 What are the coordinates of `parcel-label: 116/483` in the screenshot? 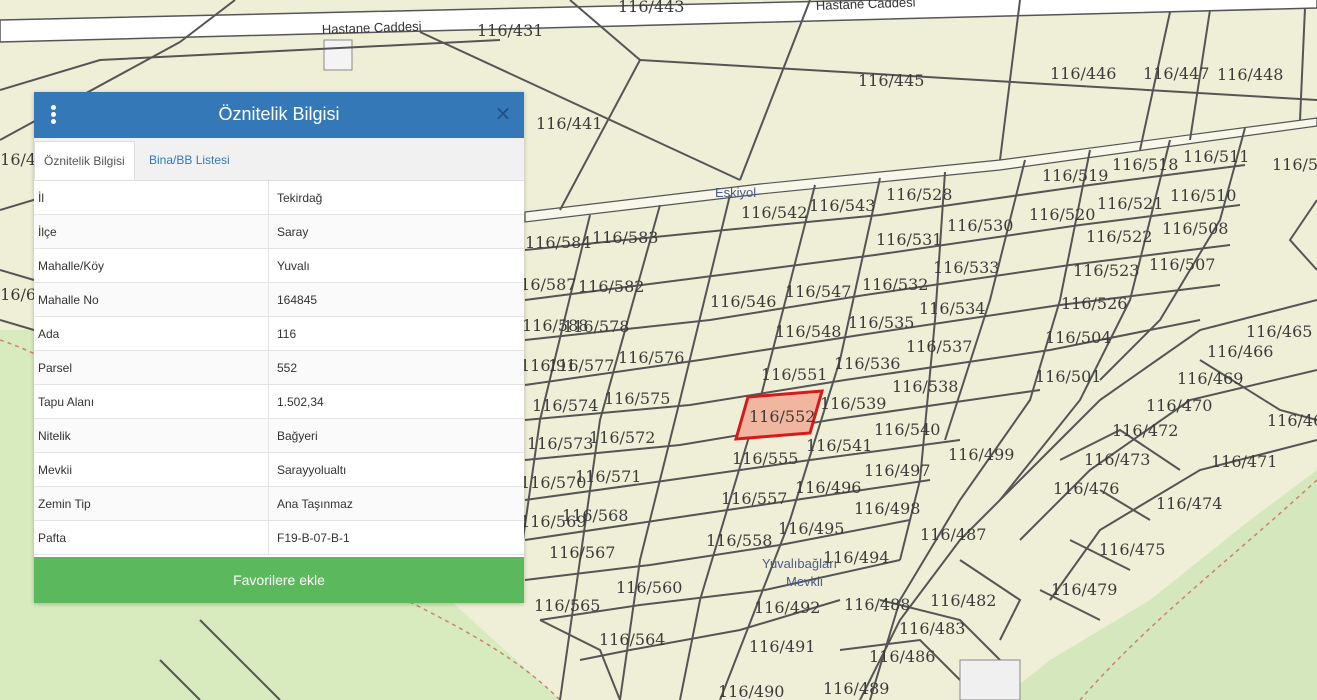 It's located at (932, 628).